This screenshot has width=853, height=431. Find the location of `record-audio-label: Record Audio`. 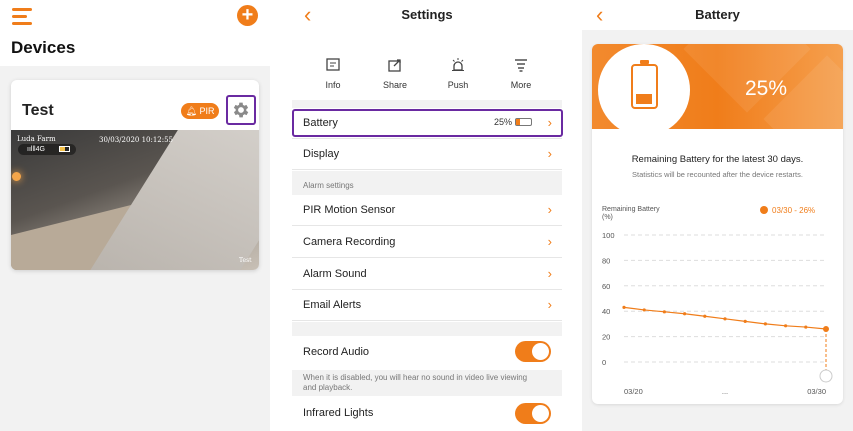

record-audio-label: Record Audio is located at coordinates (336, 352).